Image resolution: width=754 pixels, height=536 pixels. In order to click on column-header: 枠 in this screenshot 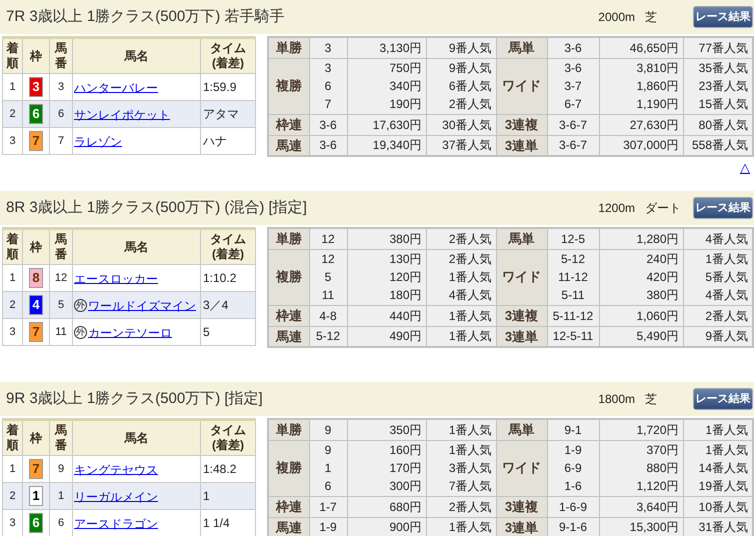, I will do `click(36, 438)`.